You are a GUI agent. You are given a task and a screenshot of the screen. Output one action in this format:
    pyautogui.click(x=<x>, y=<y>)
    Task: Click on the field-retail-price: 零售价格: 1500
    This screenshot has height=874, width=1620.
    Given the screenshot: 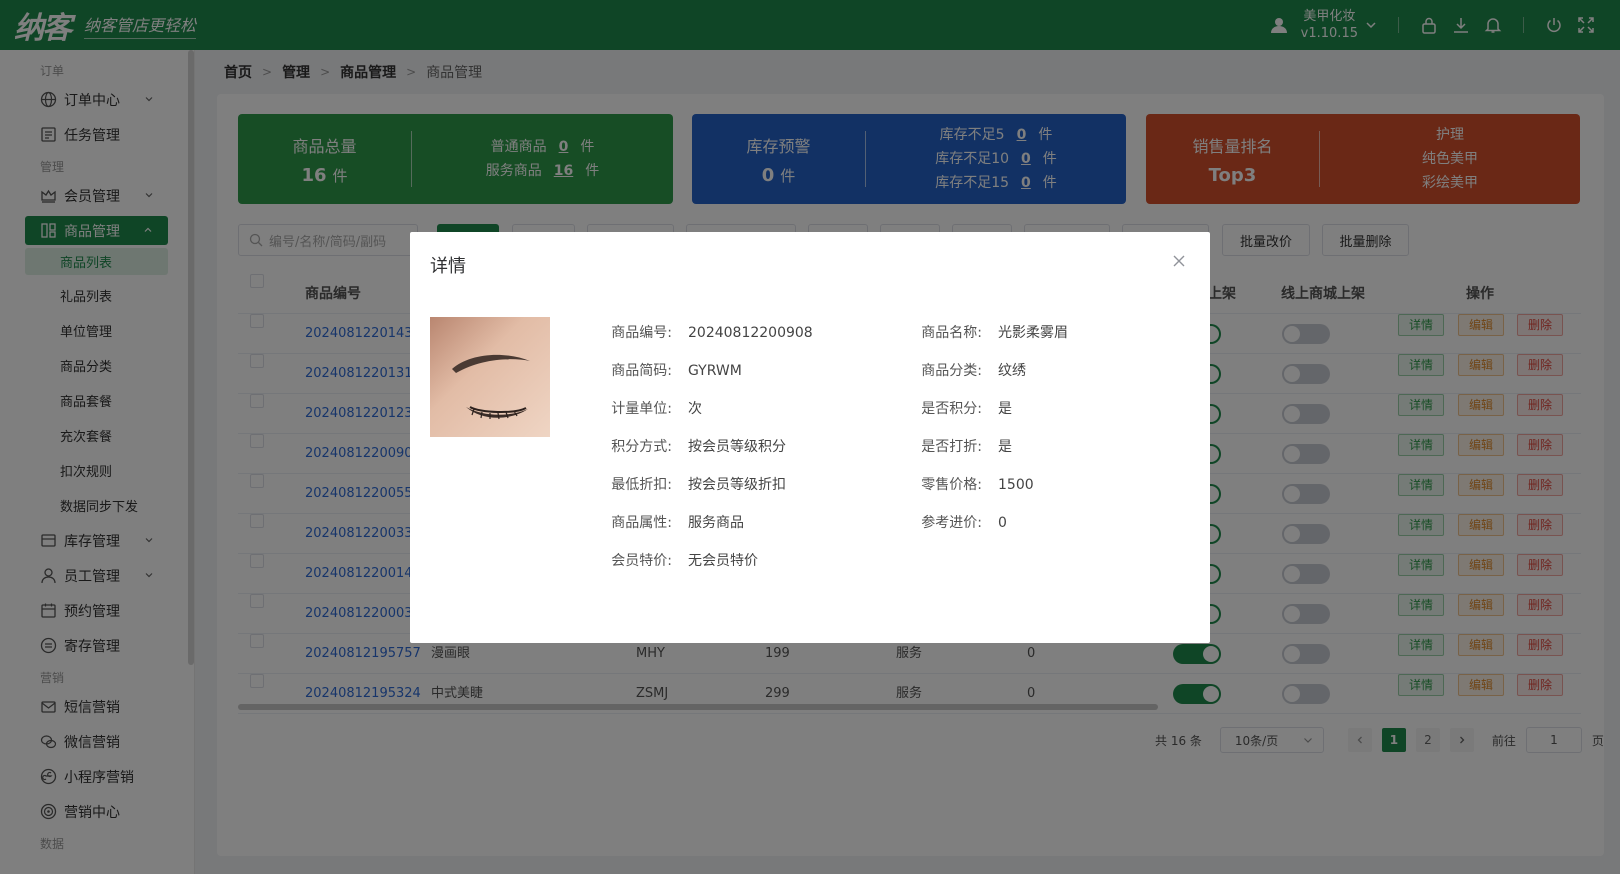 What is the action you would take?
    pyautogui.click(x=972, y=484)
    